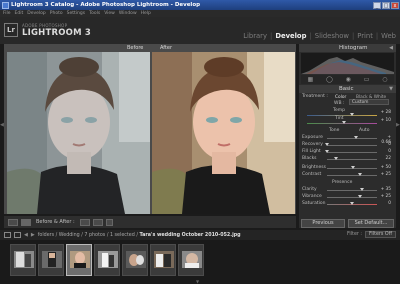  Describe the element at coordinates (364, 130) in the screenshot. I see `tone-auto-button: Auto` at that location.